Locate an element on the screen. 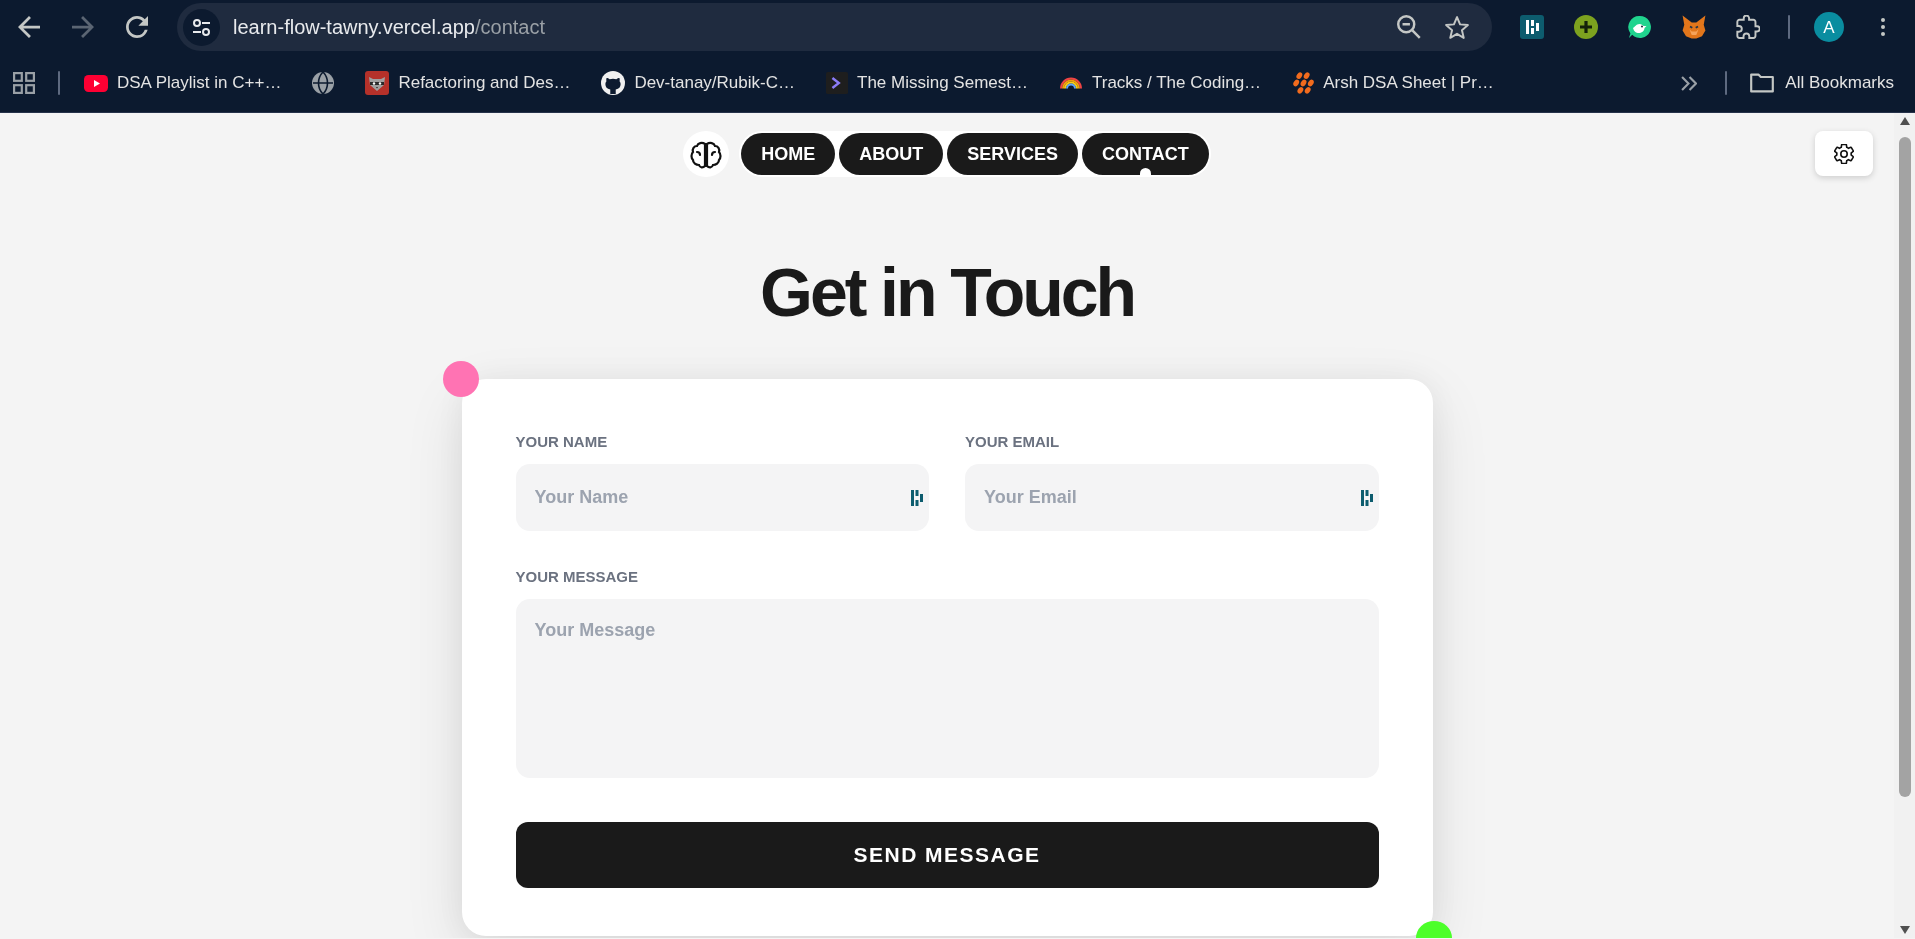 The width and height of the screenshot is (1915, 939). bird-icon is located at coordinates (1640, 27).